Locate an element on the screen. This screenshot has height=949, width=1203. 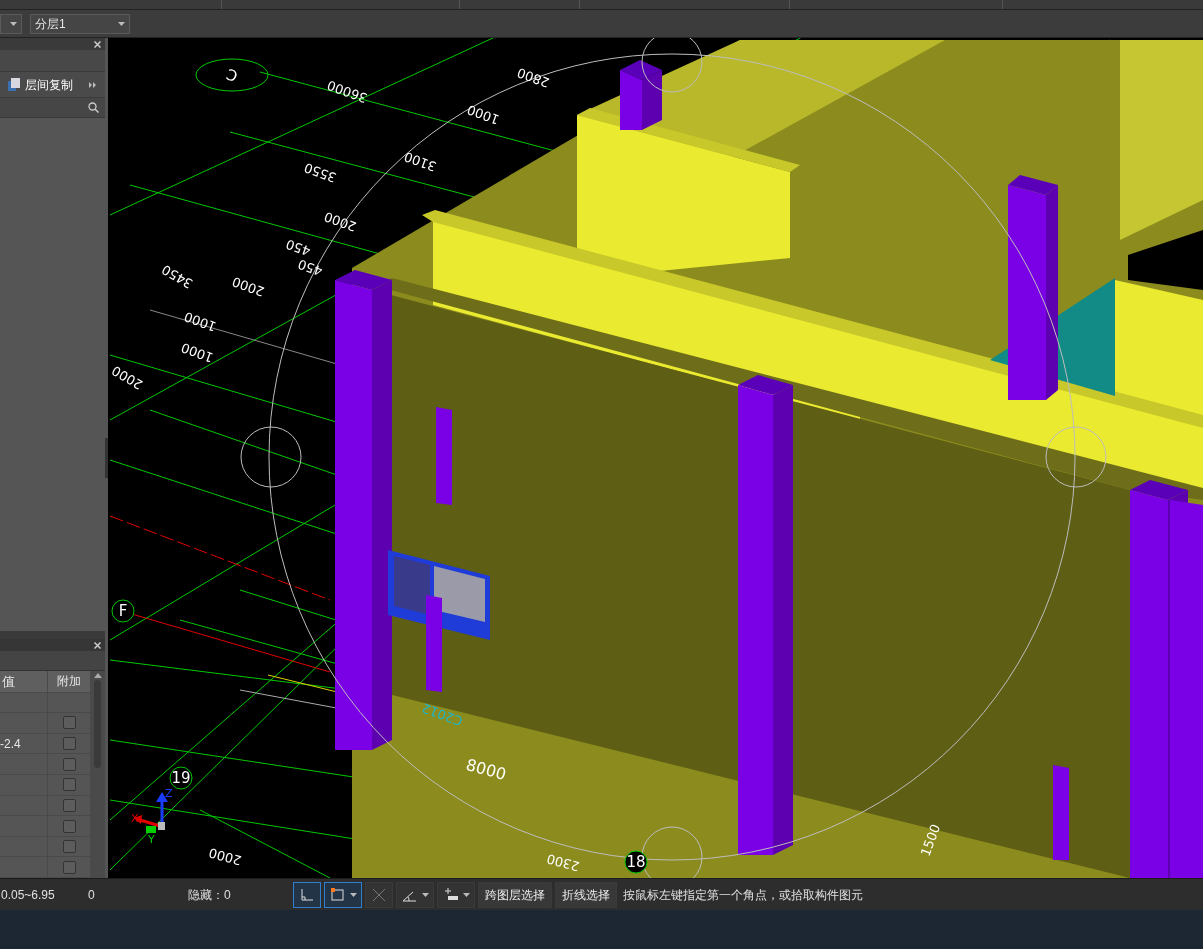
expand-icon is located at coordinates (93, 84).